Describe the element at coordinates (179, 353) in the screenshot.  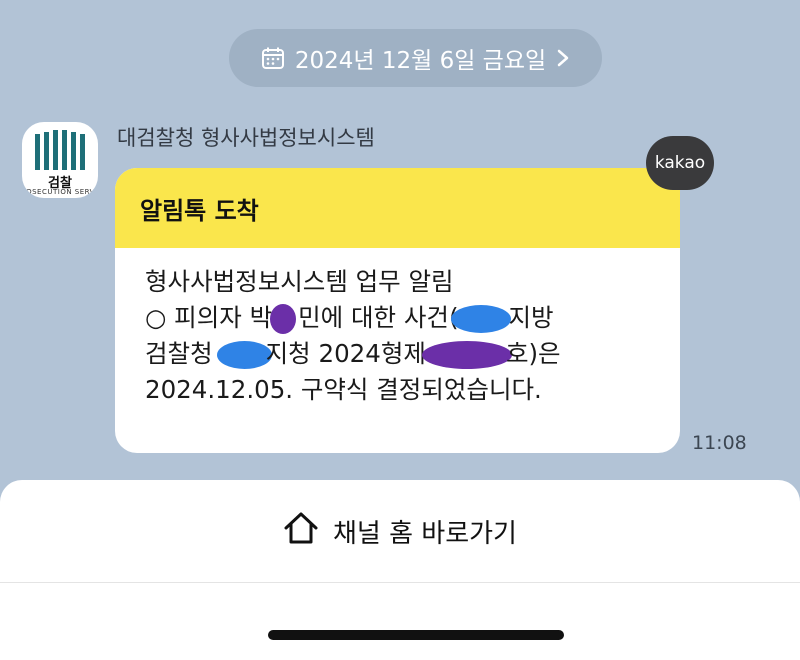
I see `message-text: 검찰청` at that location.